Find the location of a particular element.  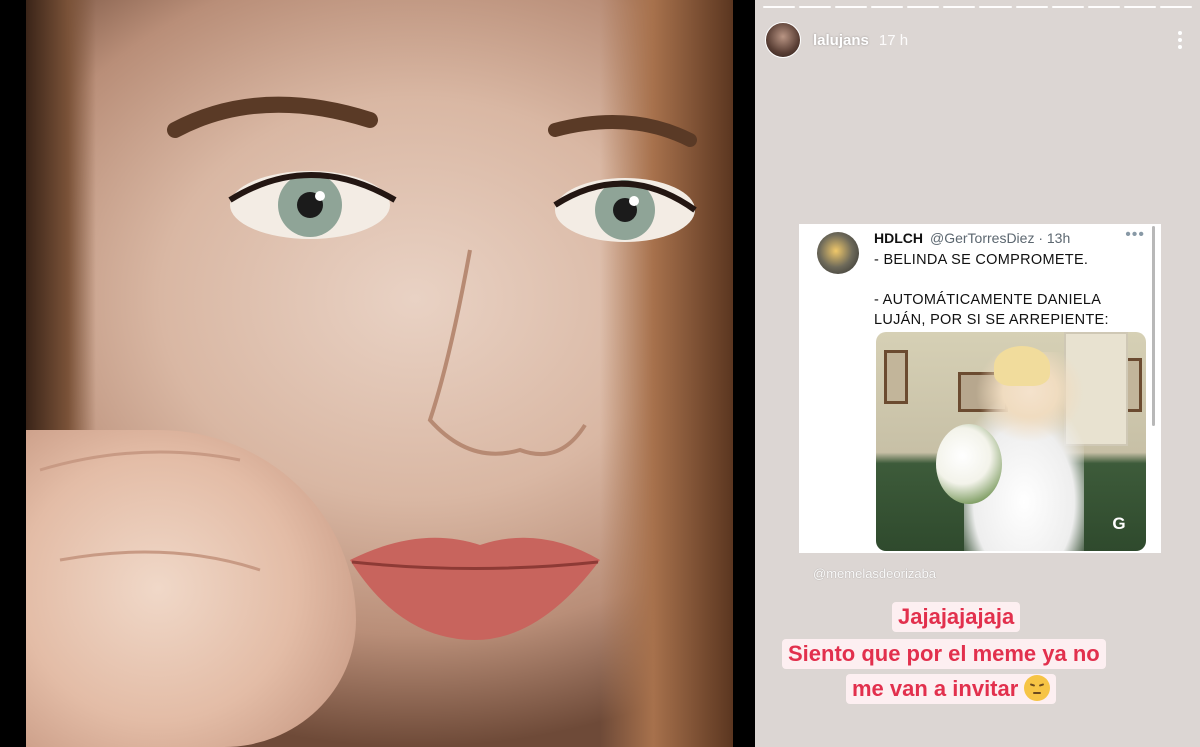

left-eyebrow is located at coordinates (272, 117).